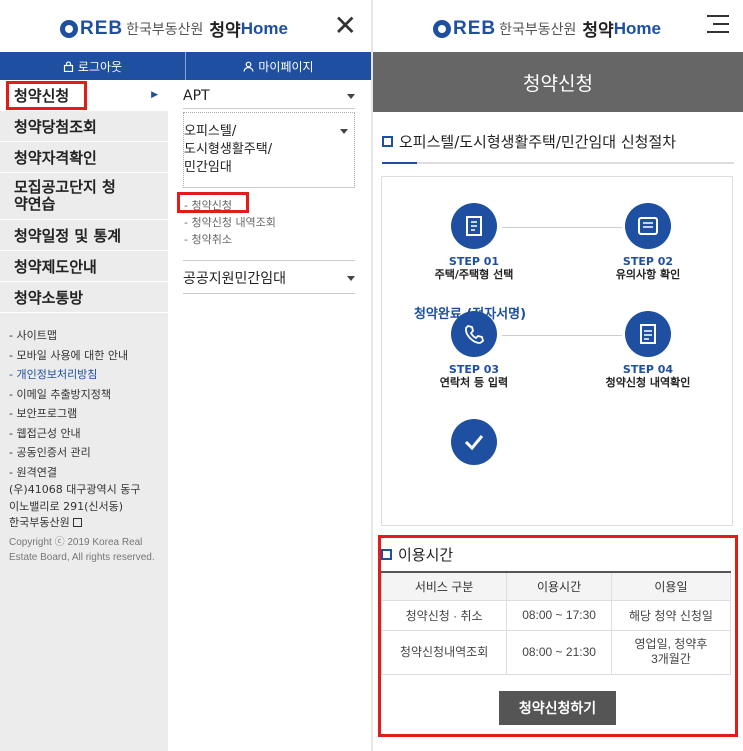 This screenshot has height=751, width=743. What do you see at coordinates (68, 235) in the screenshot?
I see `menu-label: 청약일정 및 통계` at bounding box center [68, 235].